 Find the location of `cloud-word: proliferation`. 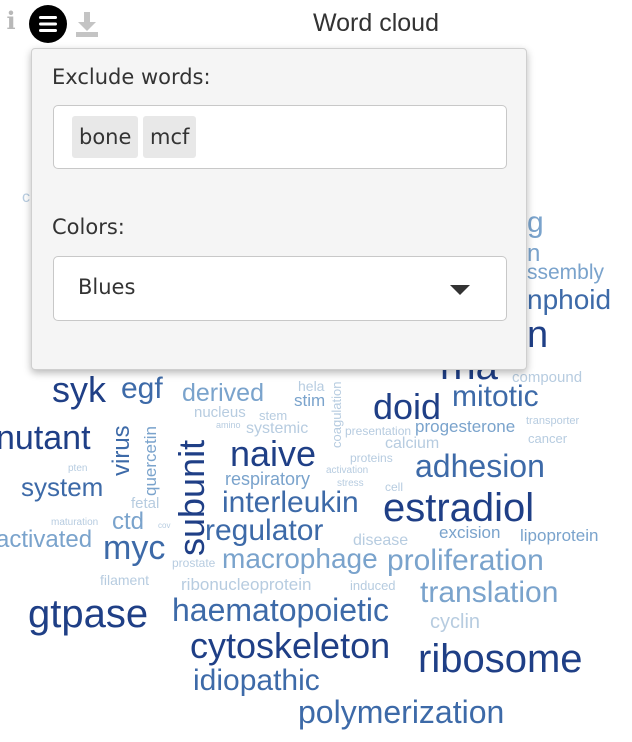

cloud-word: proliferation is located at coordinates (465, 560).